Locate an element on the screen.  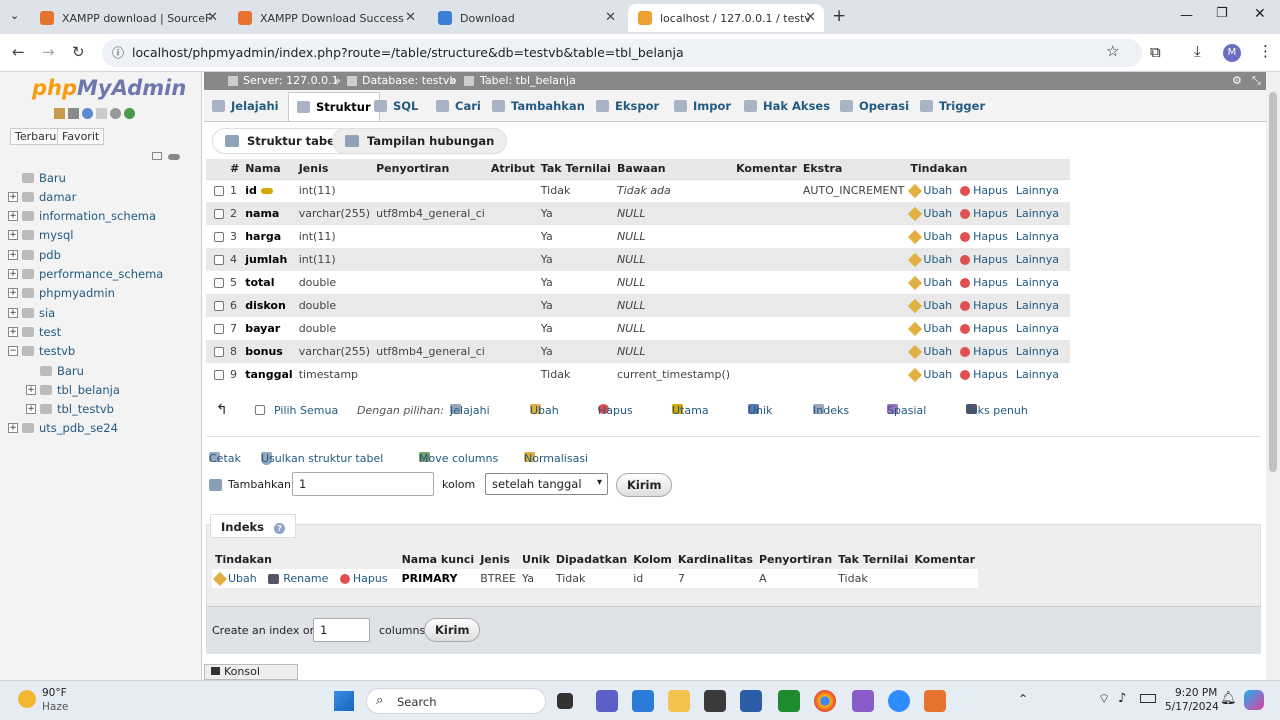
col-attributes: Atribut is located at coordinates (512, 169).